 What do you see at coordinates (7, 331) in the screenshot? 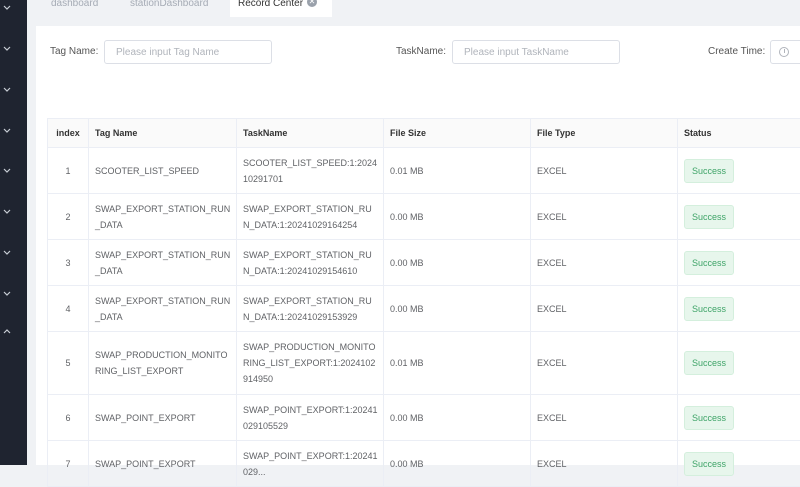
I see `chevron-up-icon` at bounding box center [7, 331].